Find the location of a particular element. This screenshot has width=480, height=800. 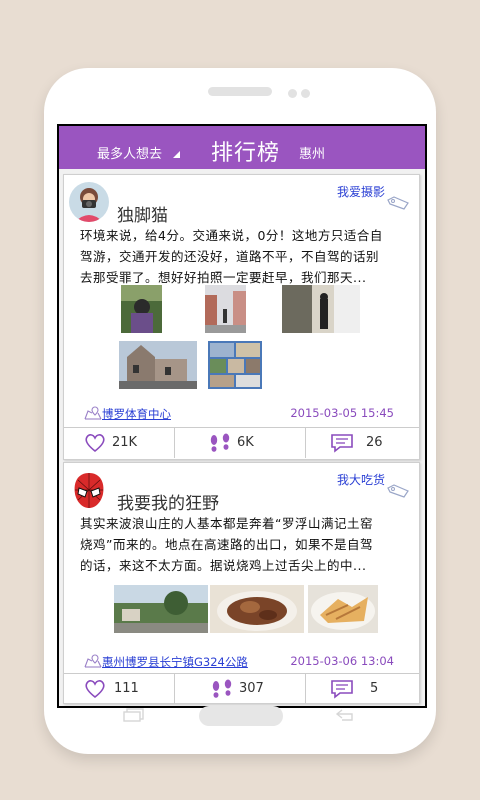

visit-button: 6K is located at coordinates (240, 443).